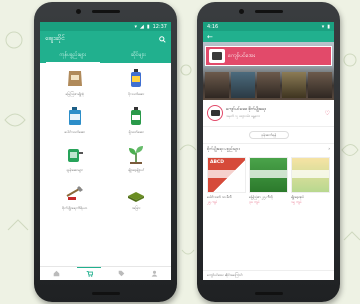 The image size is (360, 304). Describe the element at coordinates (75, 132) in the screenshot. I see `category-label: ပေါင်းသတ်ဆေး` at that location.